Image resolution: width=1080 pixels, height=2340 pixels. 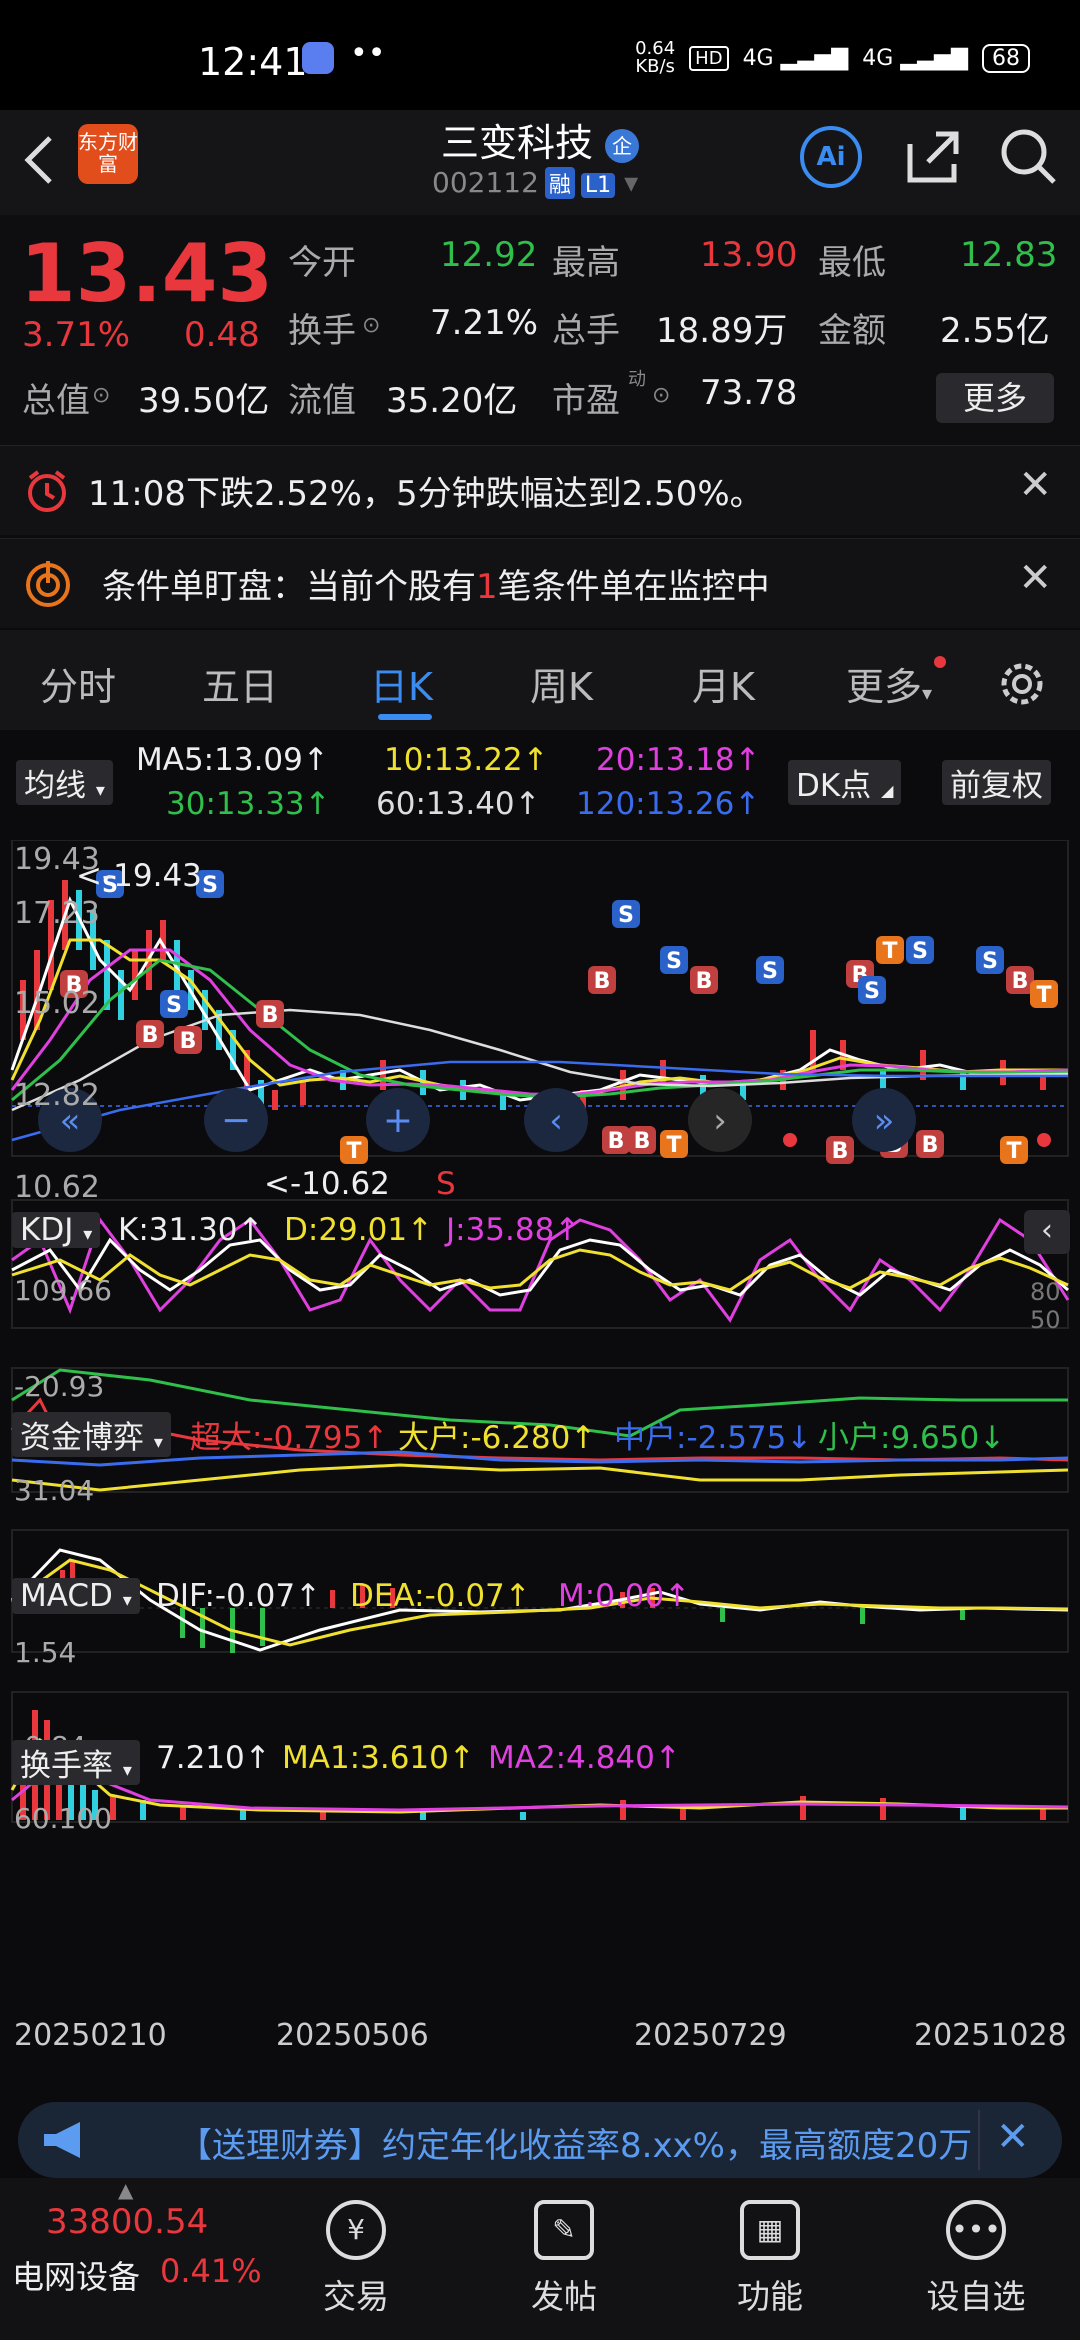 I want to click on ma20-line, so click(x=539, y=1022).